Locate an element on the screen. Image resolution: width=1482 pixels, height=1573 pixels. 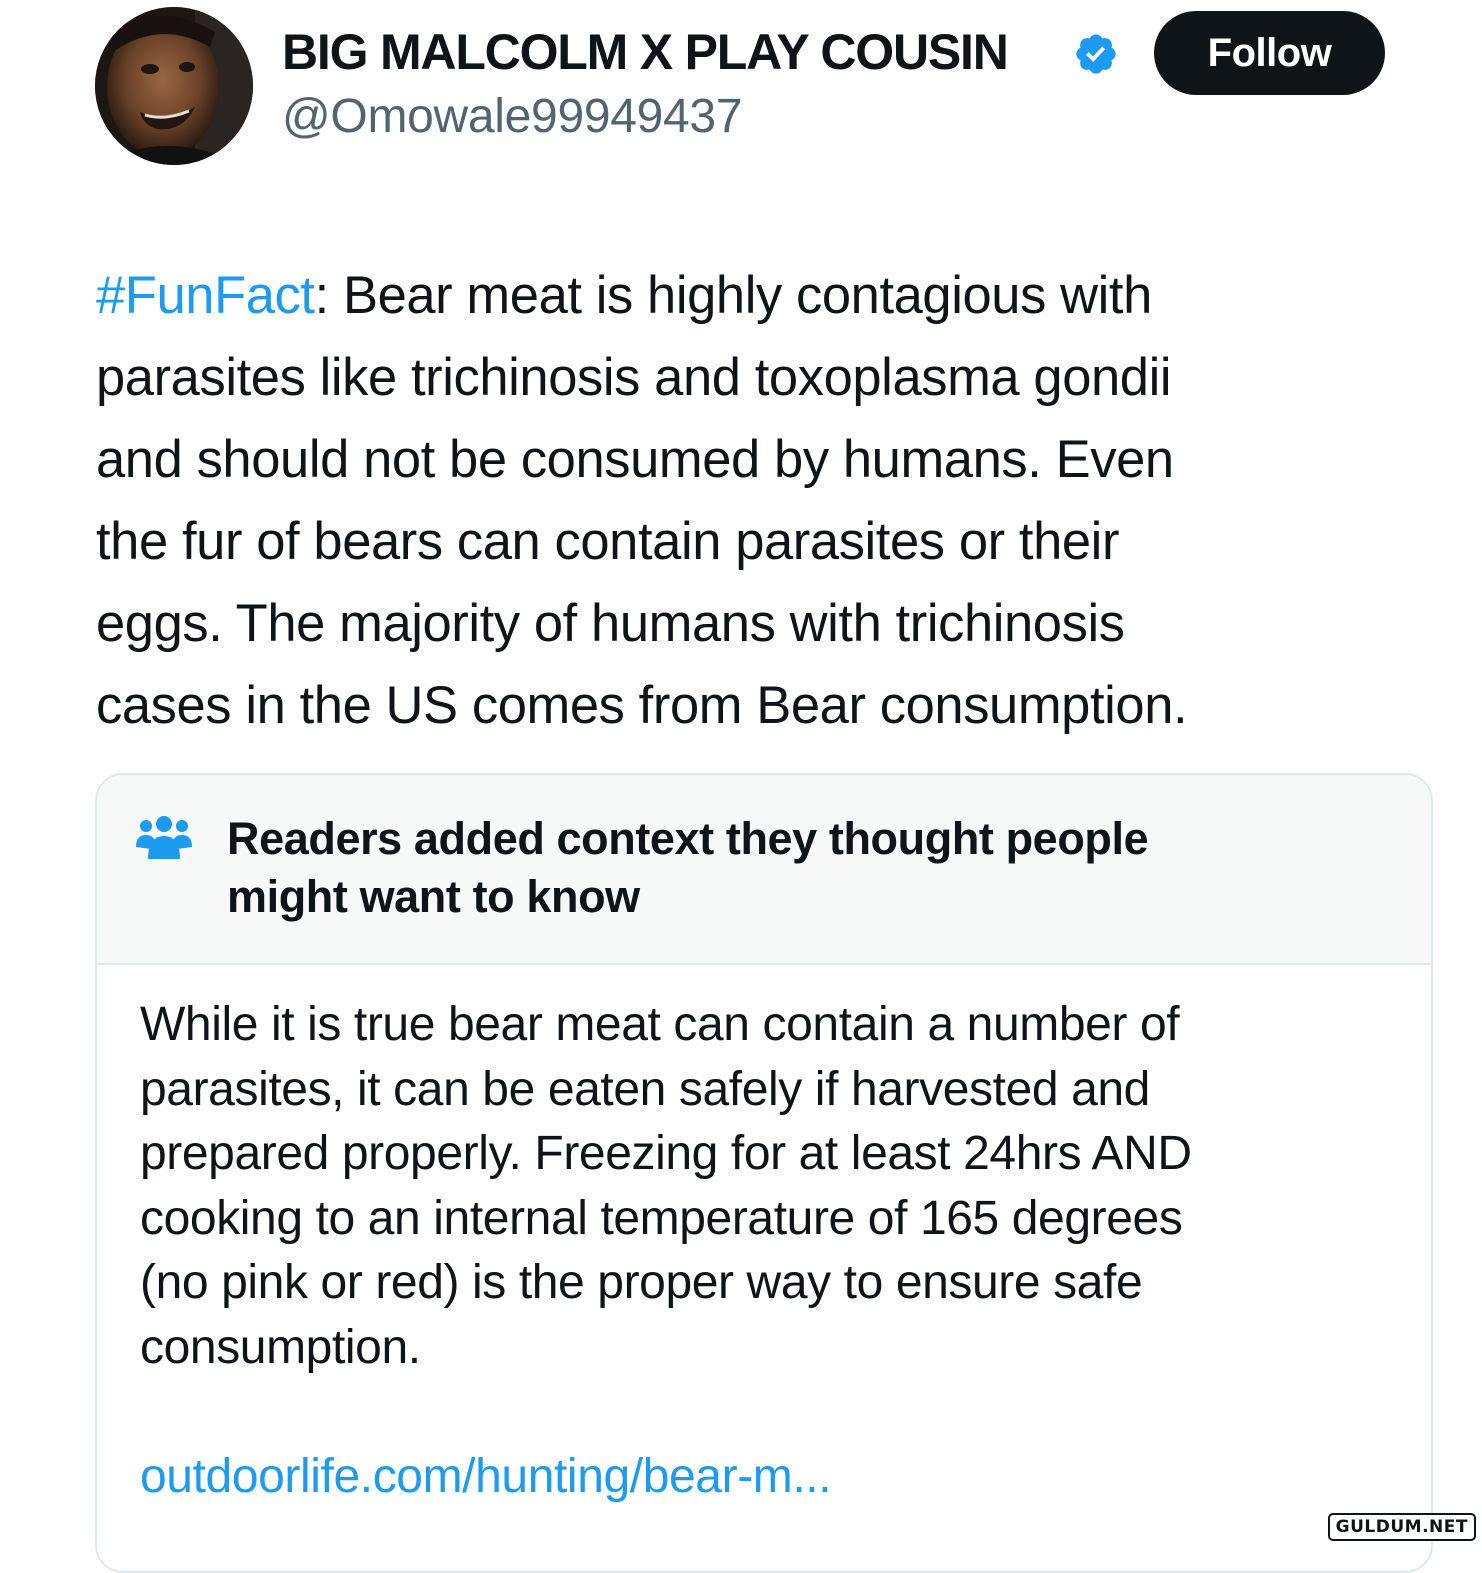
follow-button: Follow is located at coordinates (1269, 53).